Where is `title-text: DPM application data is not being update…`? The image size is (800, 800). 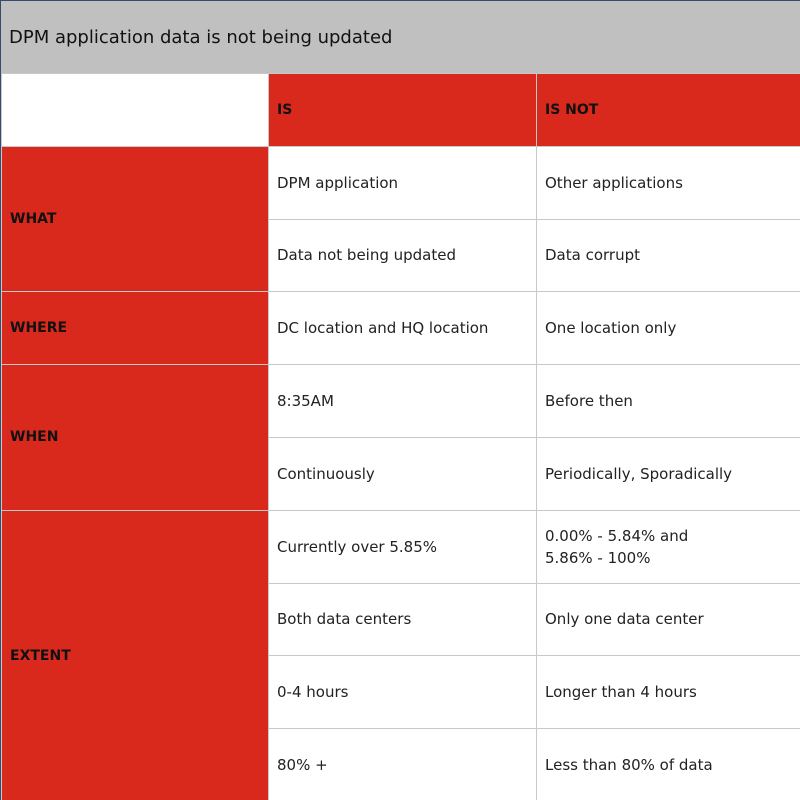
title-text: DPM application data is not being update… is located at coordinates (201, 37).